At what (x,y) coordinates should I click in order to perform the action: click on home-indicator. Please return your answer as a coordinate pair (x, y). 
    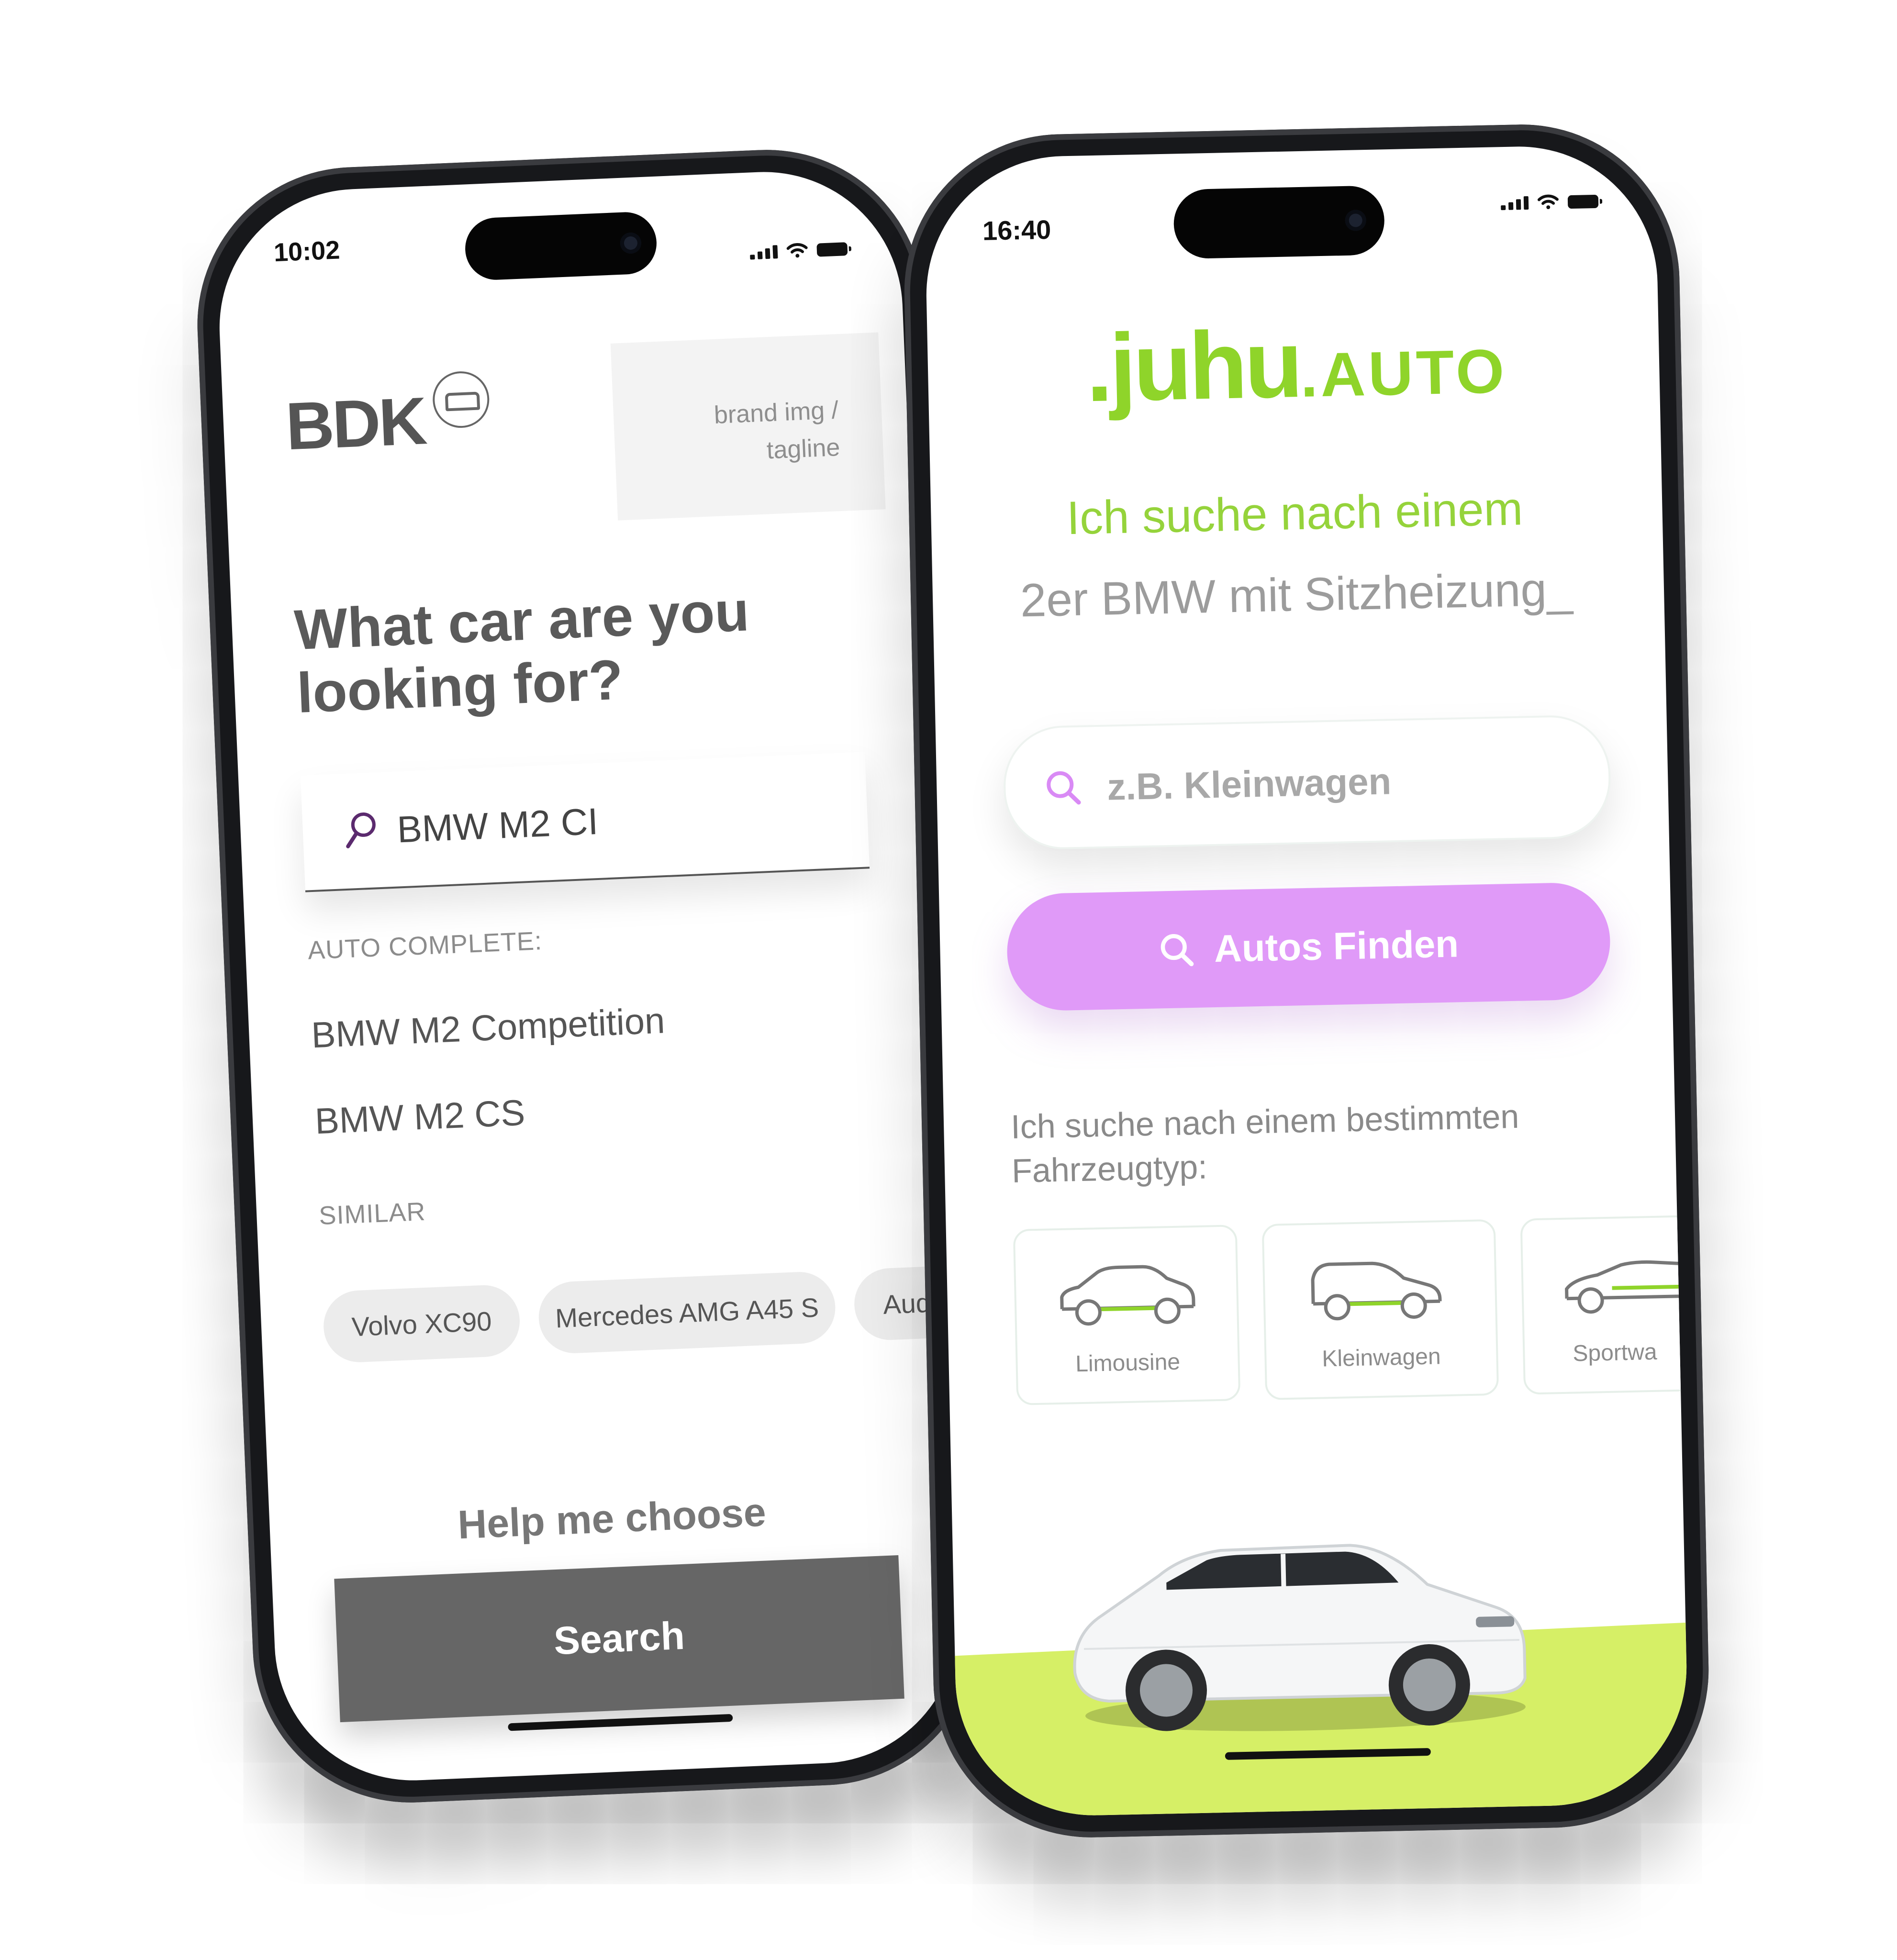
    Looking at the image, I should click on (620, 1723).